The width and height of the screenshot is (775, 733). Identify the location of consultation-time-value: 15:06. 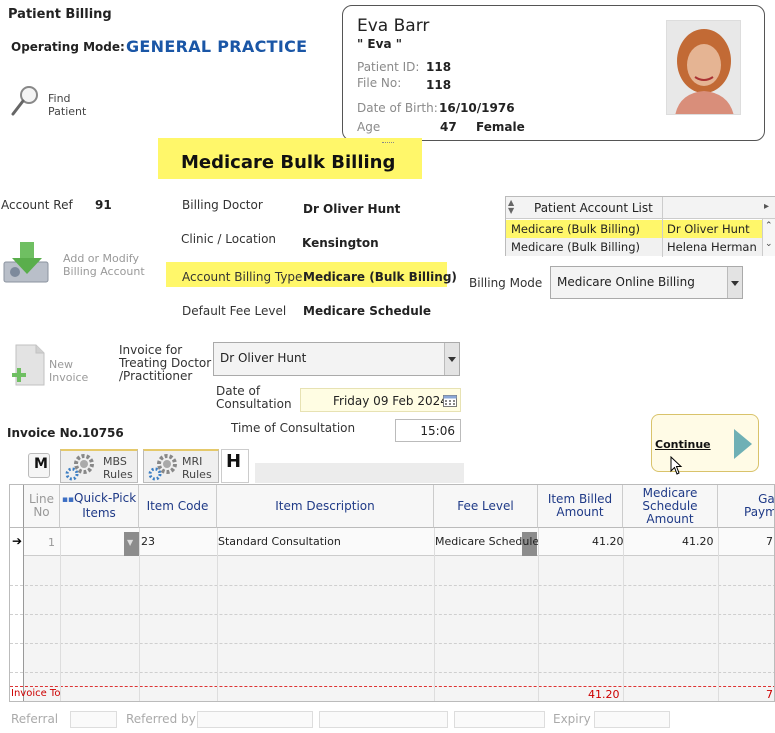
(437, 431).